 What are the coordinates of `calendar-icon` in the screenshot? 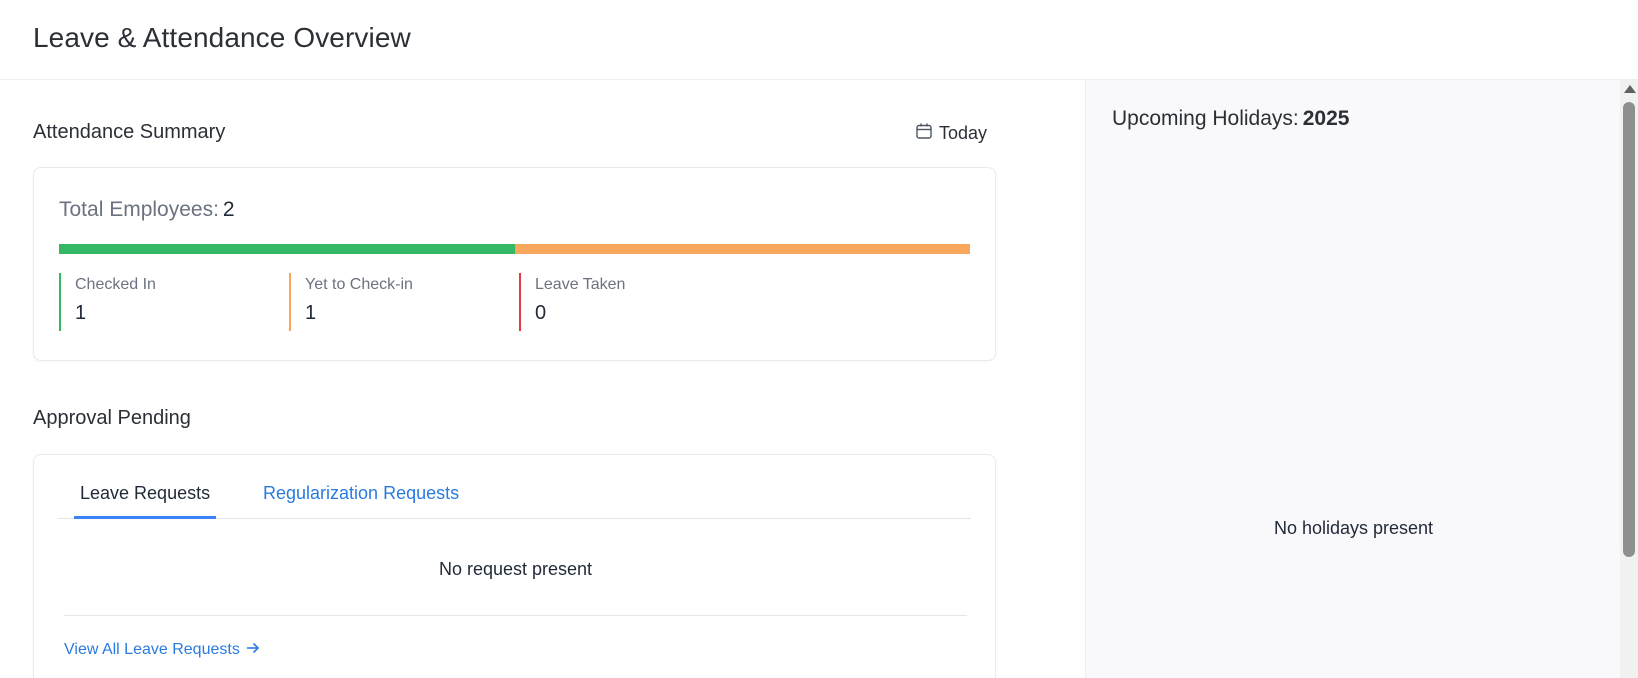 It's located at (924, 133).